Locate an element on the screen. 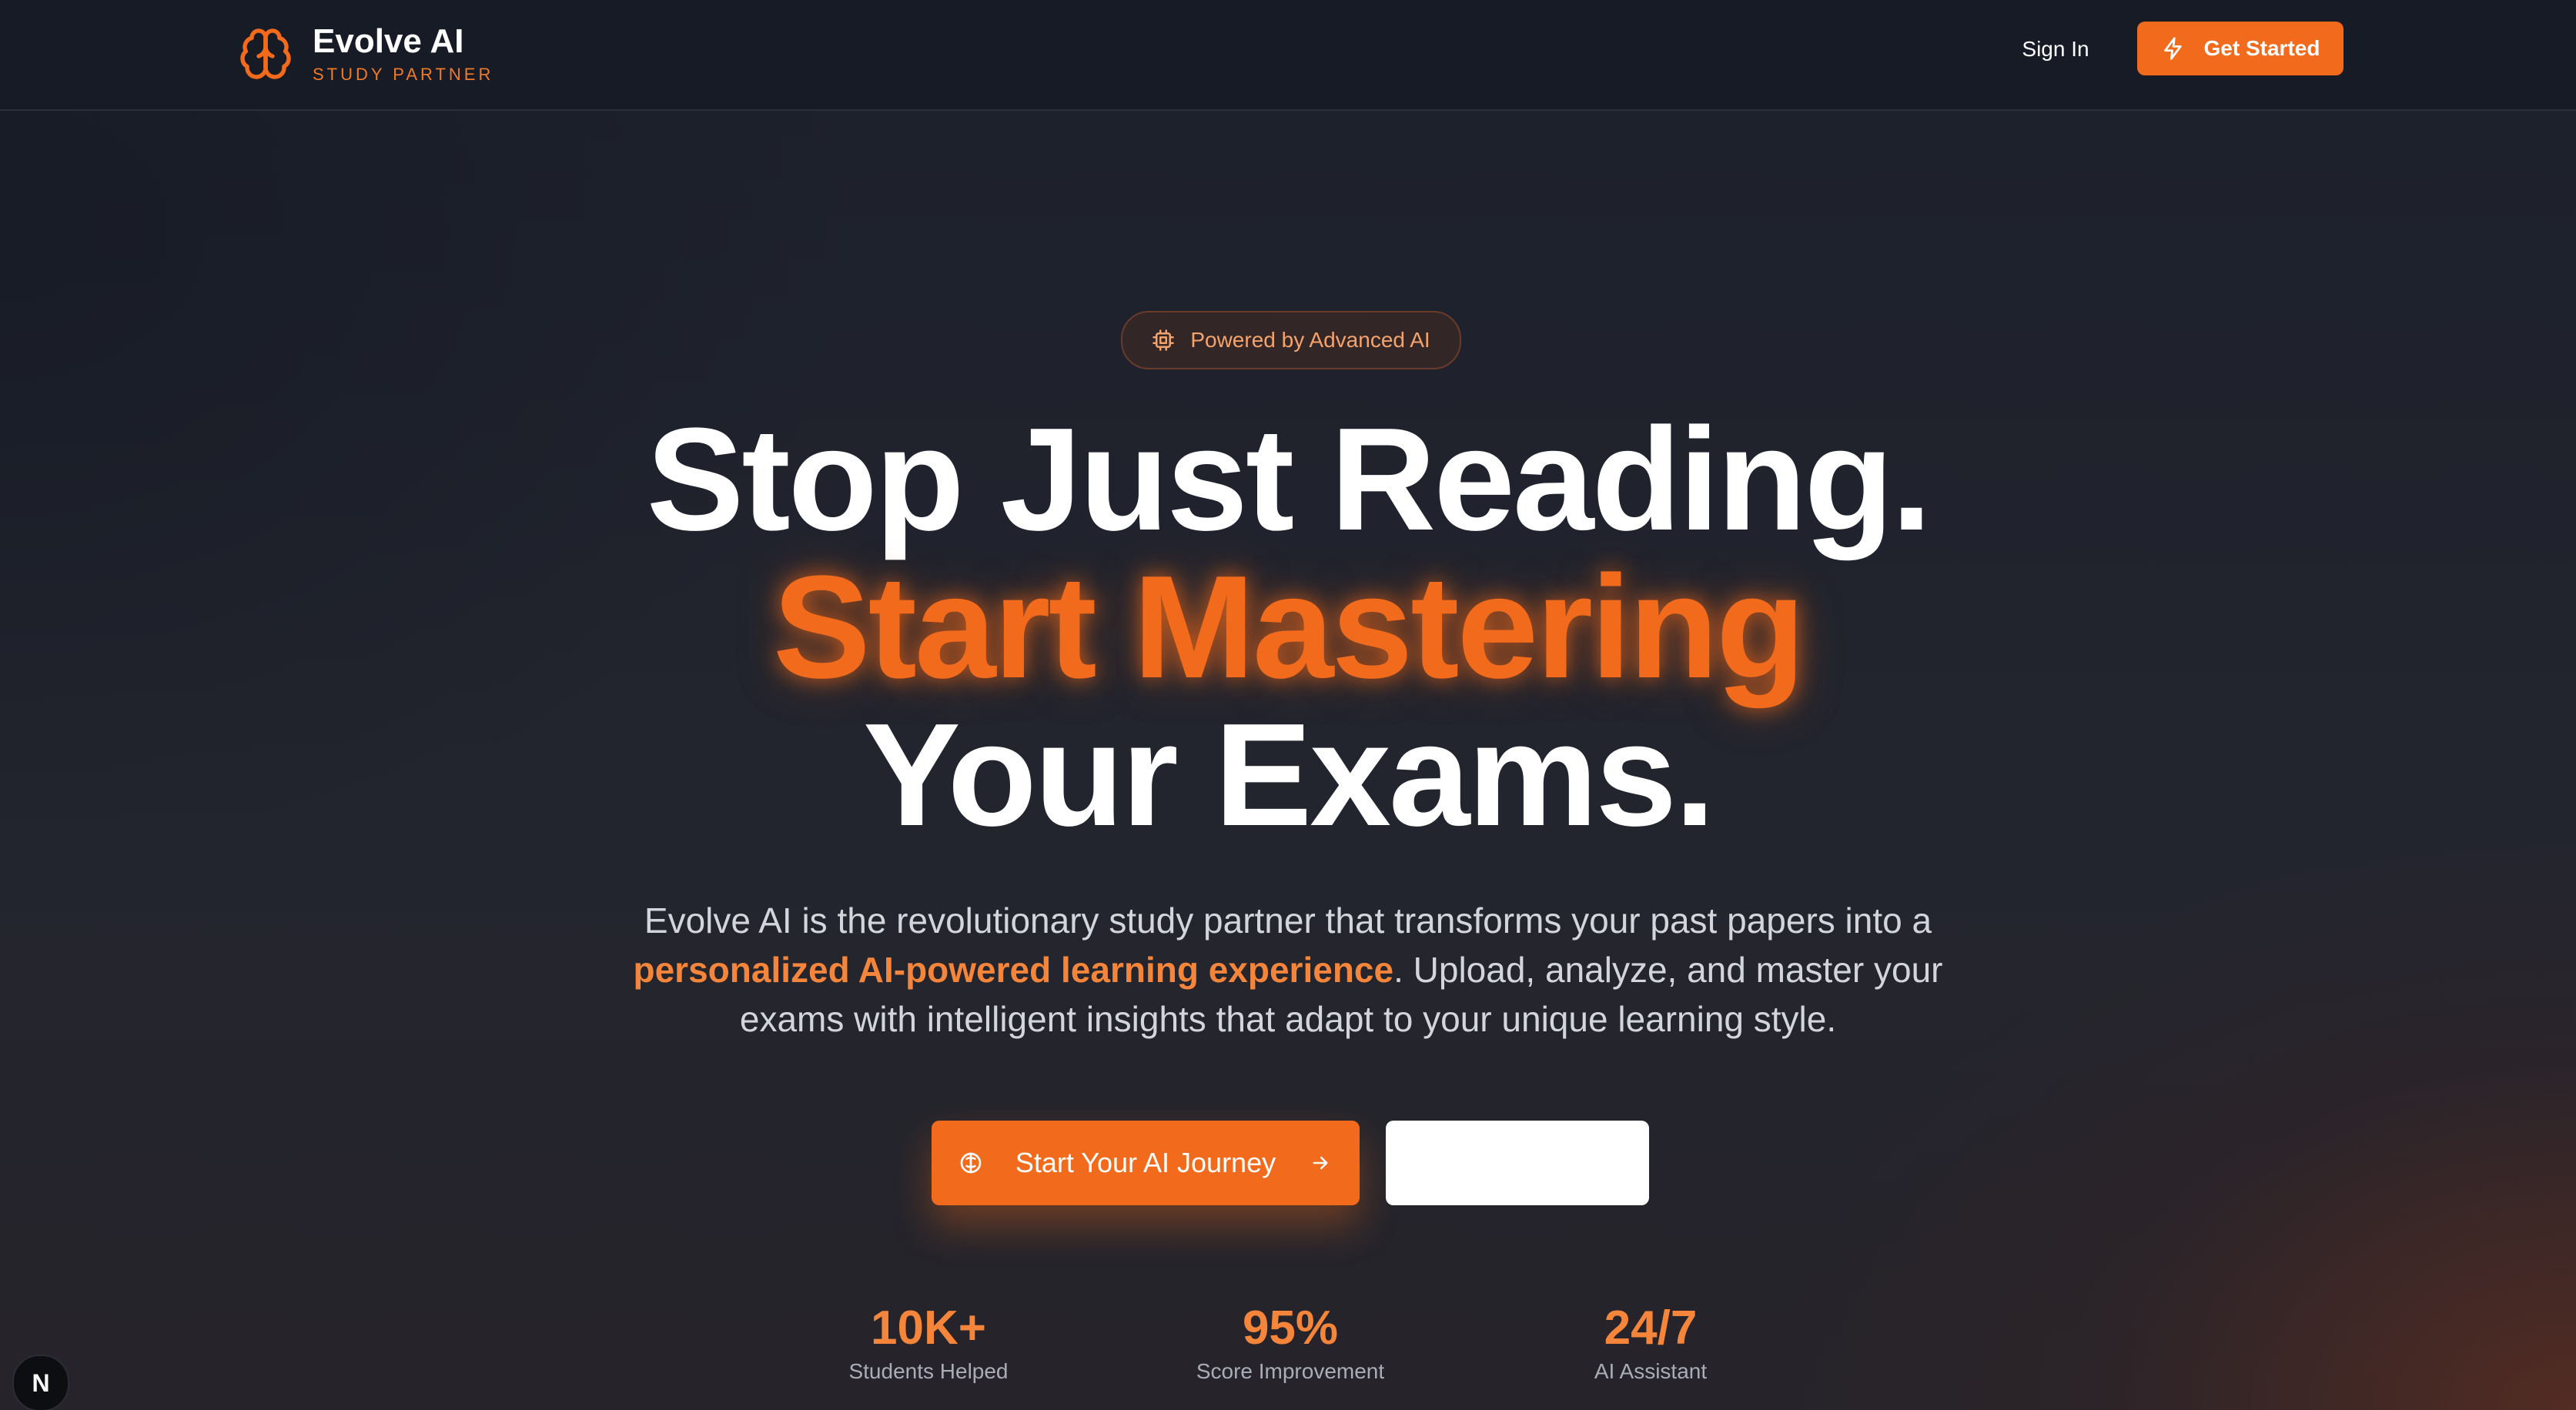 The width and height of the screenshot is (2576, 1410). stat-students-helped: 10K+ Students Helped is located at coordinates (928, 1344).